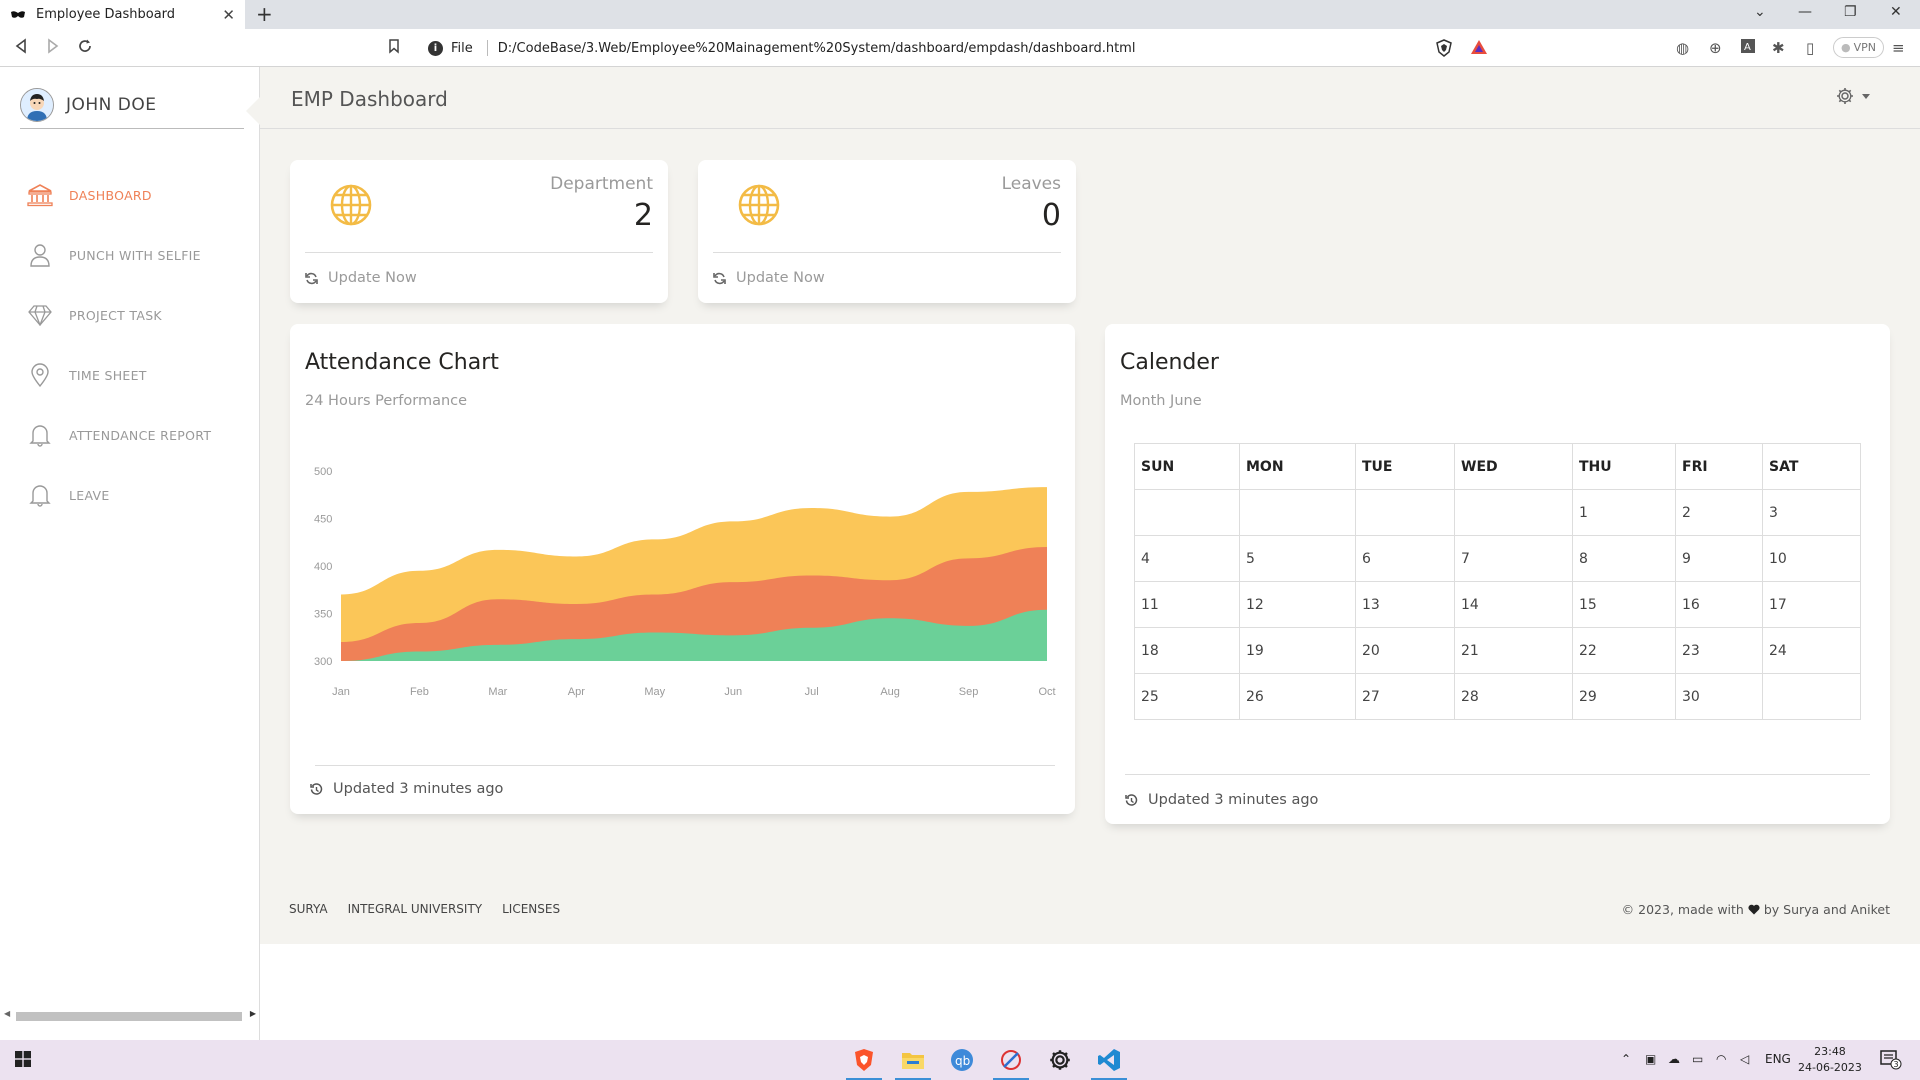 The image size is (1920, 1080). What do you see at coordinates (1297, 604) in the screenshot?
I see `calendar-day-cell: 12` at bounding box center [1297, 604].